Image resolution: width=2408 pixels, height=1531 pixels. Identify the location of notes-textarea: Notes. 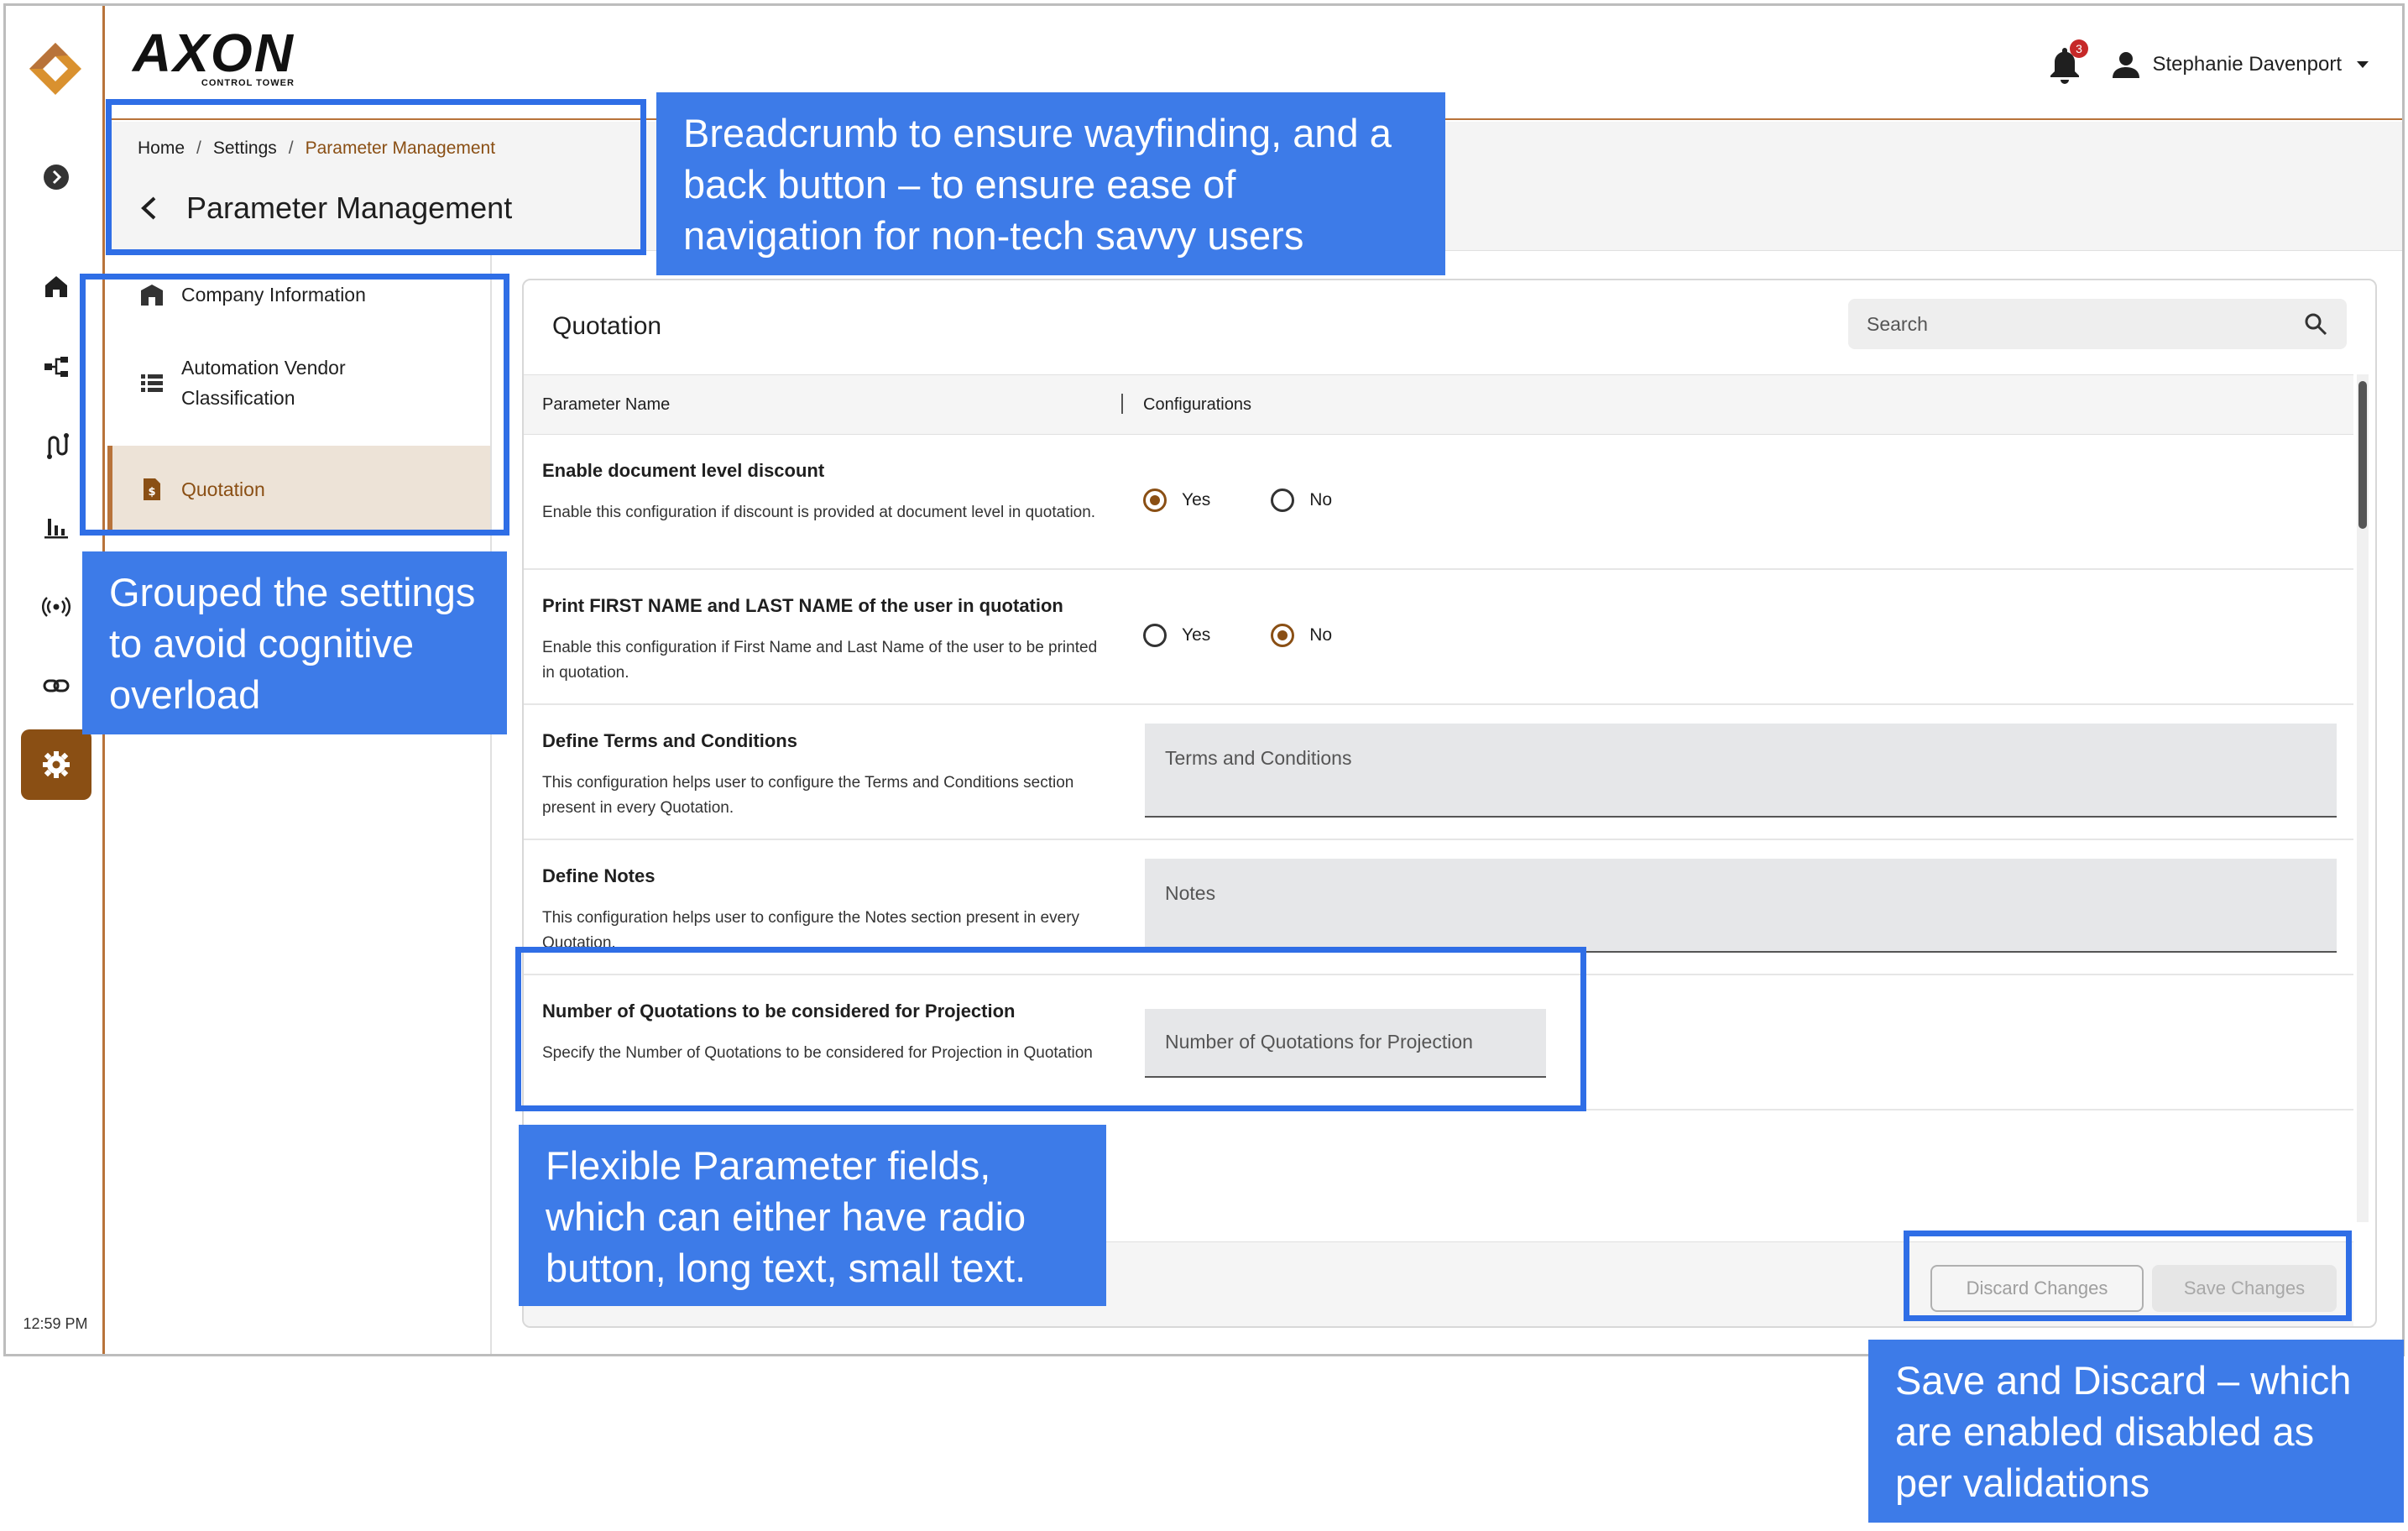
(1741, 906).